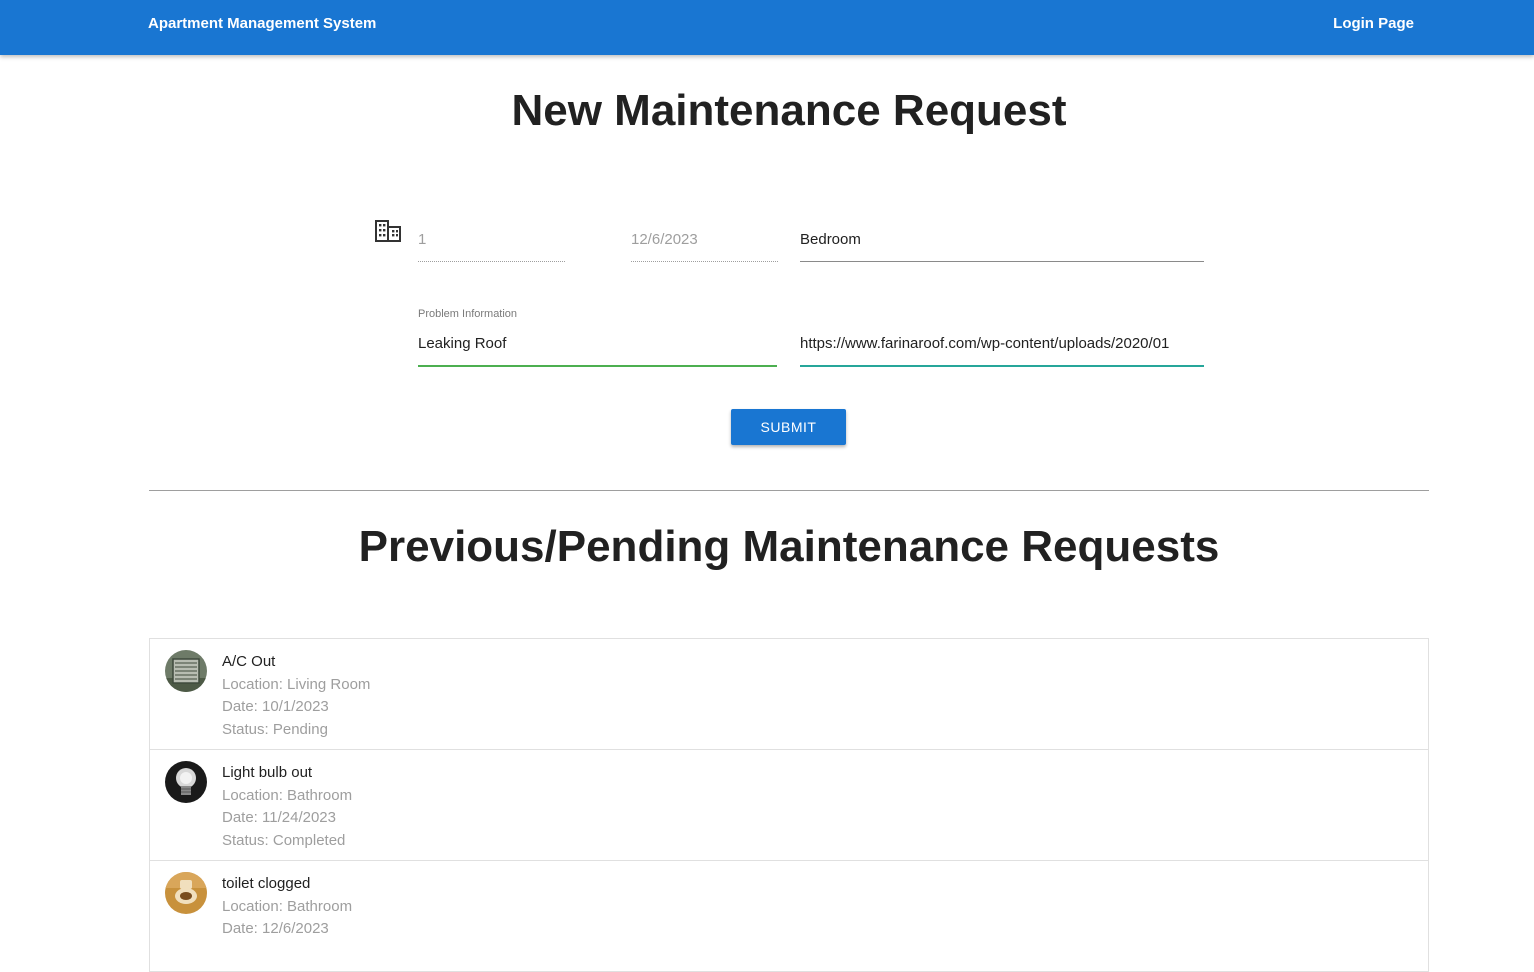 This screenshot has height=972, width=1534. What do you see at coordinates (279, 817) in the screenshot?
I see `request-date: Date: 11/24/2023` at bounding box center [279, 817].